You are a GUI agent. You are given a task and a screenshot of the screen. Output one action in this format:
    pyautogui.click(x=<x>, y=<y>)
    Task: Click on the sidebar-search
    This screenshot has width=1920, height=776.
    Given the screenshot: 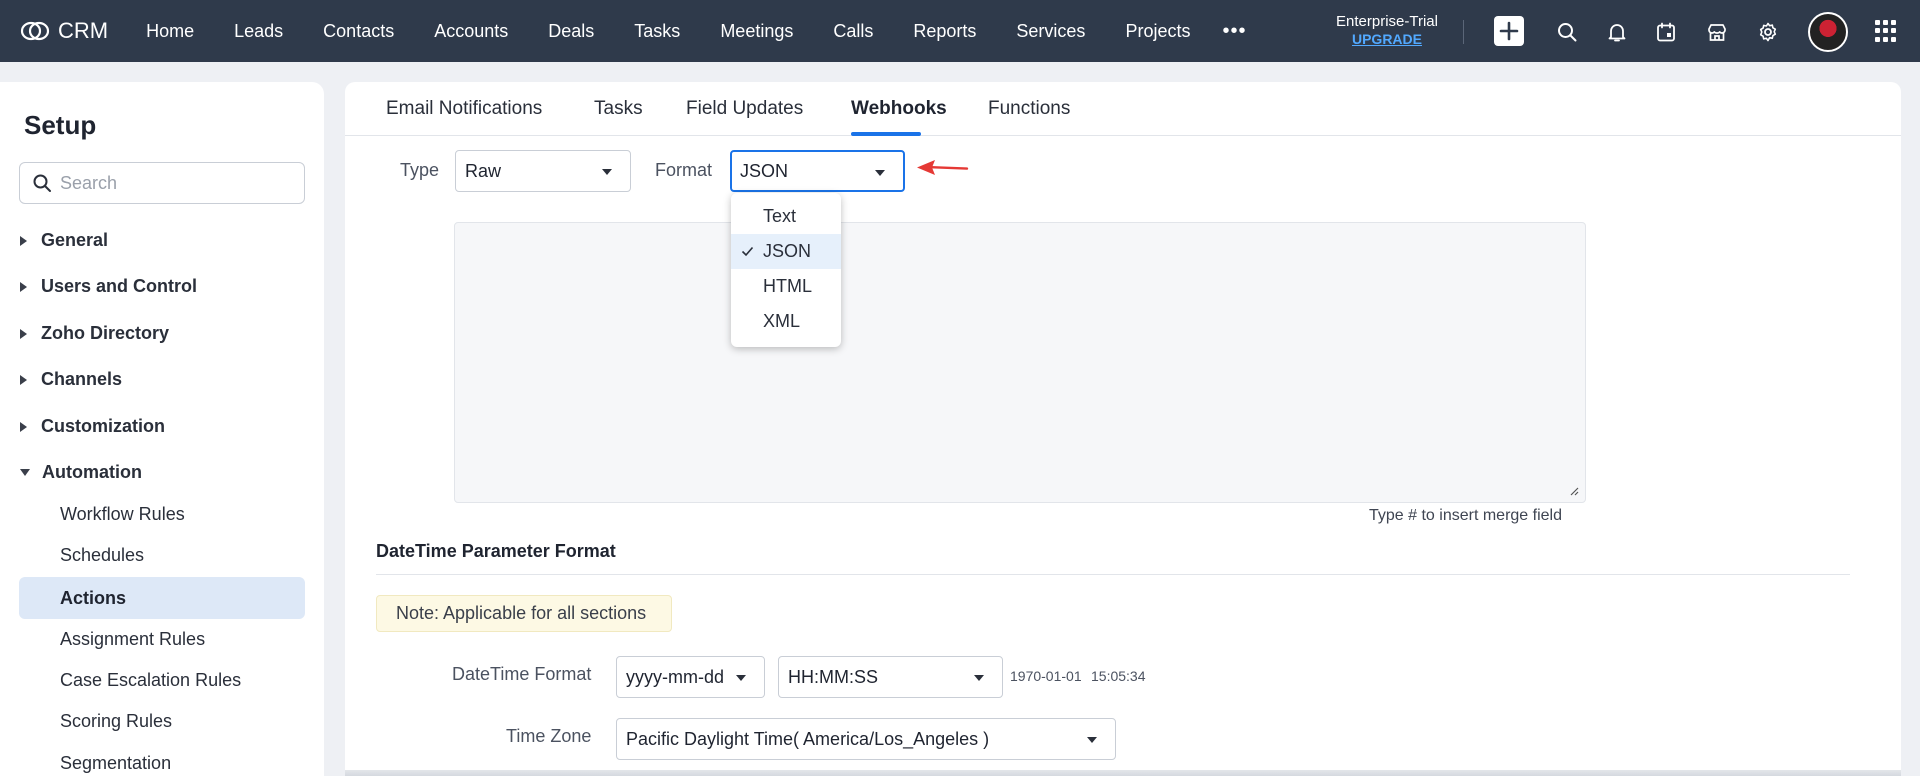 What is the action you would take?
    pyautogui.click(x=162, y=183)
    